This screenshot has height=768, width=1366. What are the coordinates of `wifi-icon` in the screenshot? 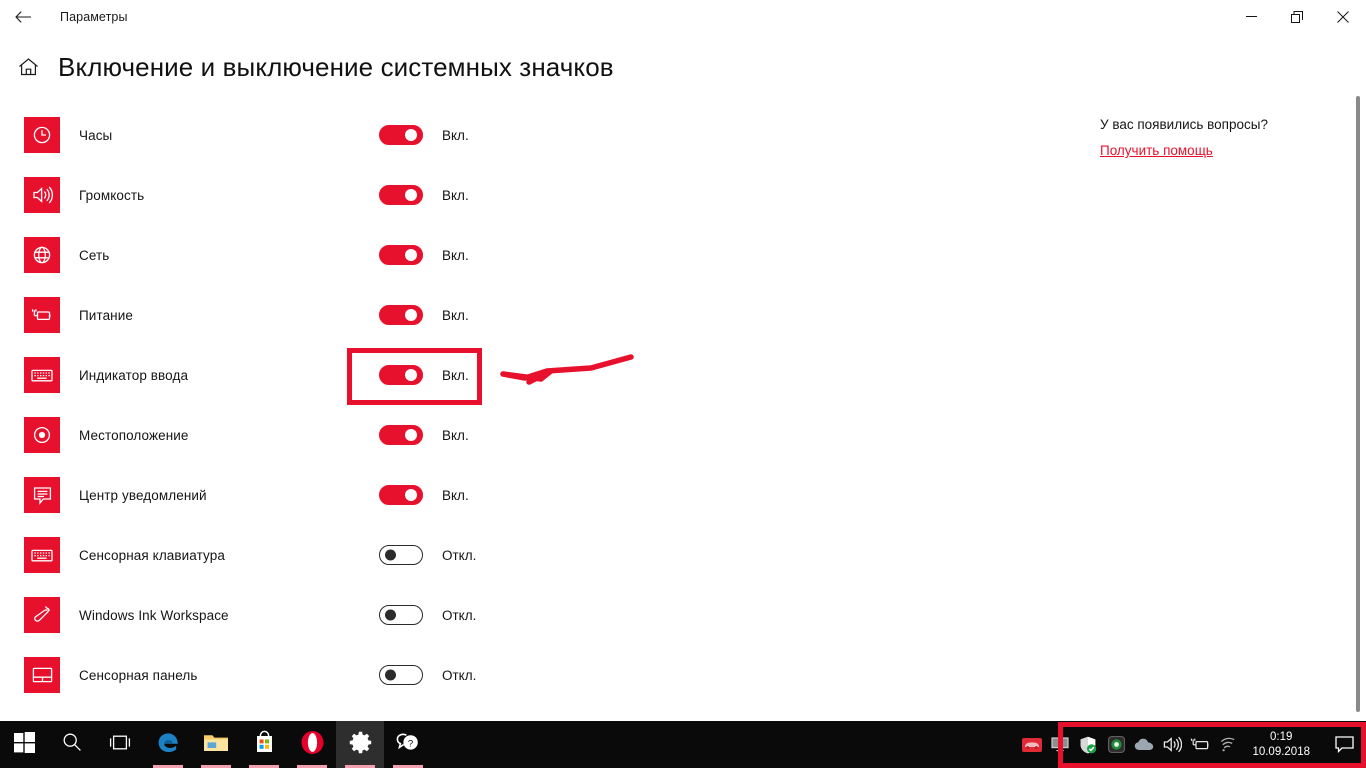 It's located at (1228, 744).